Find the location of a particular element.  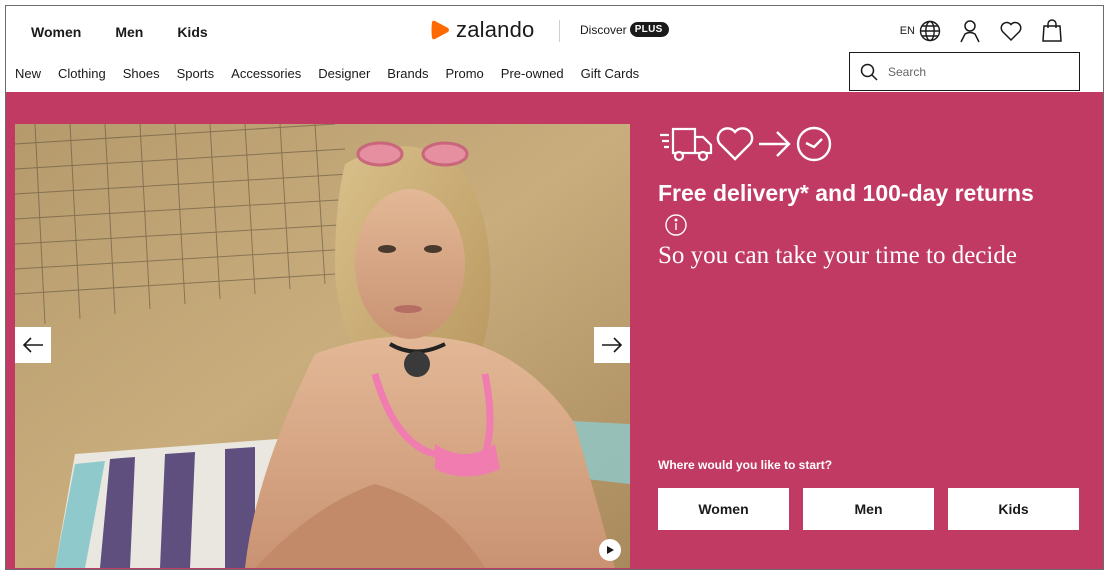

discover-plus-link: Discover PLUS is located at coordinates (624, 29).